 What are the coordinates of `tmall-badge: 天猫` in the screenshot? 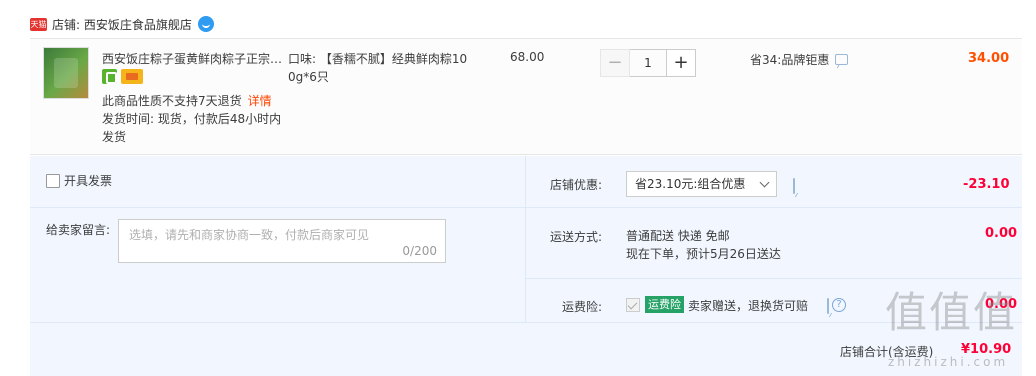 It's located at (38, 24).